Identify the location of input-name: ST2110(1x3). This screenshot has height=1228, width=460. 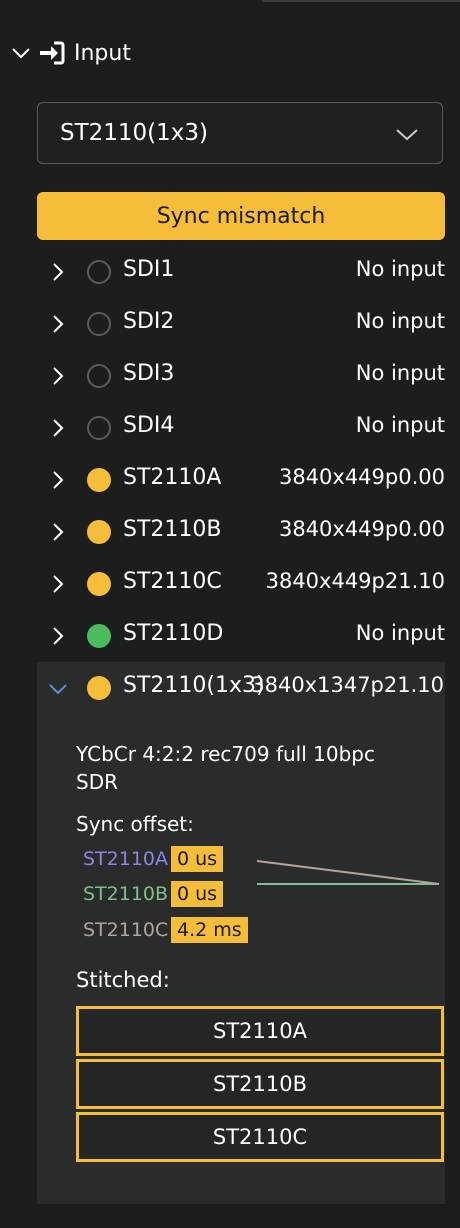
(194, 685).